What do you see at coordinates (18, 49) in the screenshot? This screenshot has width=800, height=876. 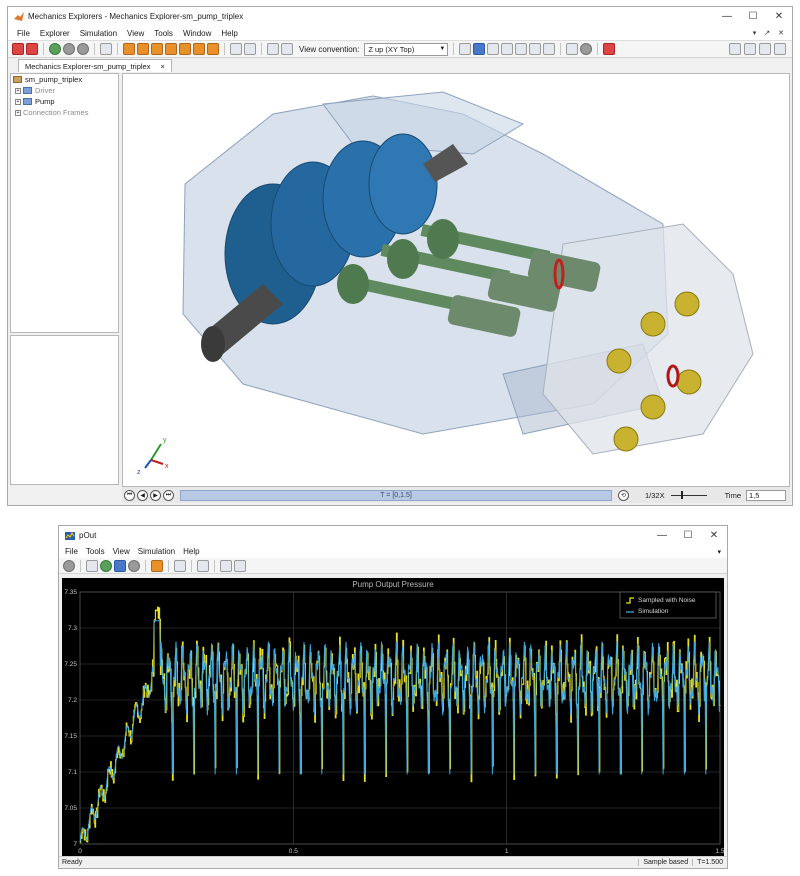 I see `open-icon` at bounding box center [18, 49].